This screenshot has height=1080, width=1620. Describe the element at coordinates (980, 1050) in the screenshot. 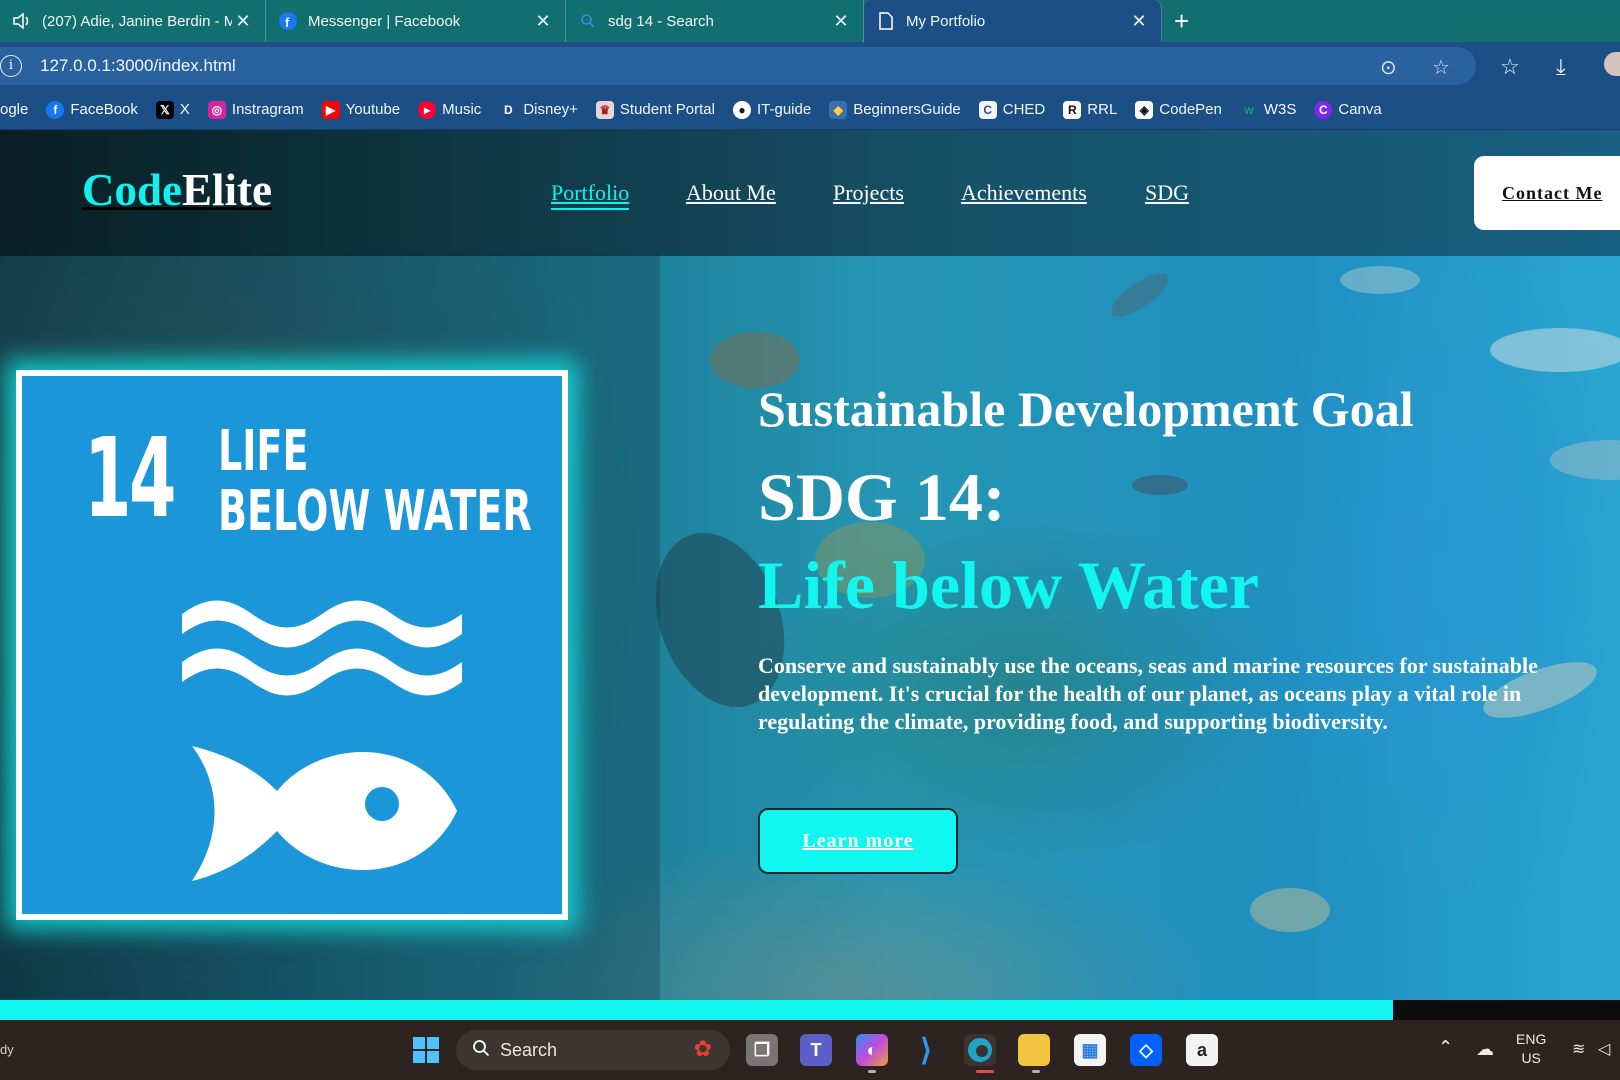

I see `edge-icon` at that location.